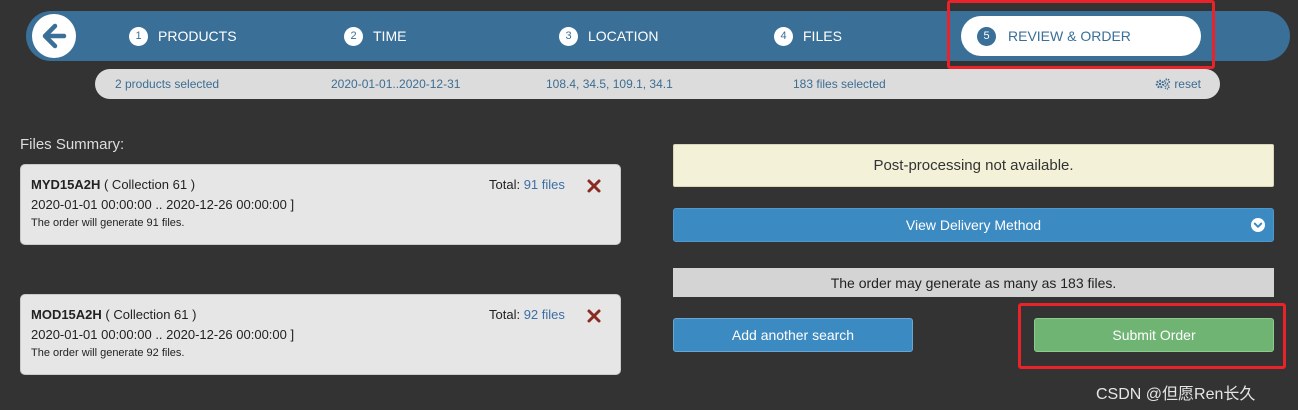 Image resolution: width=1298 pixels, height=410 pixels. I want to click on step-label: REVIEW & ORDER, so click(1069, 36).